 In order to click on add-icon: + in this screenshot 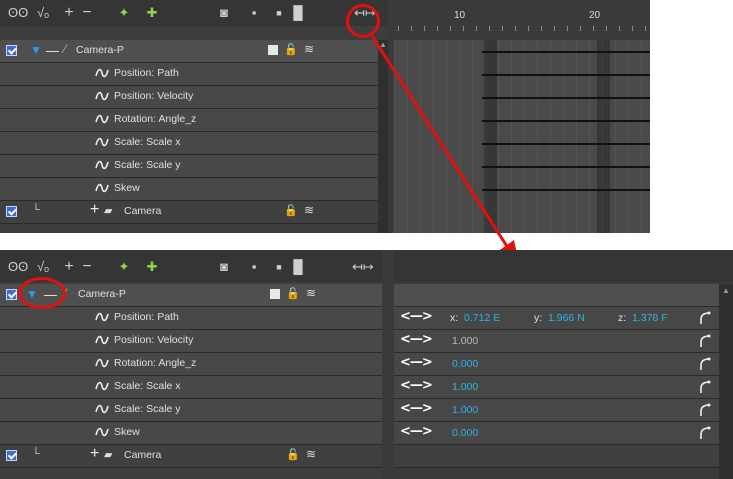, I will do `click(95, 453)`.